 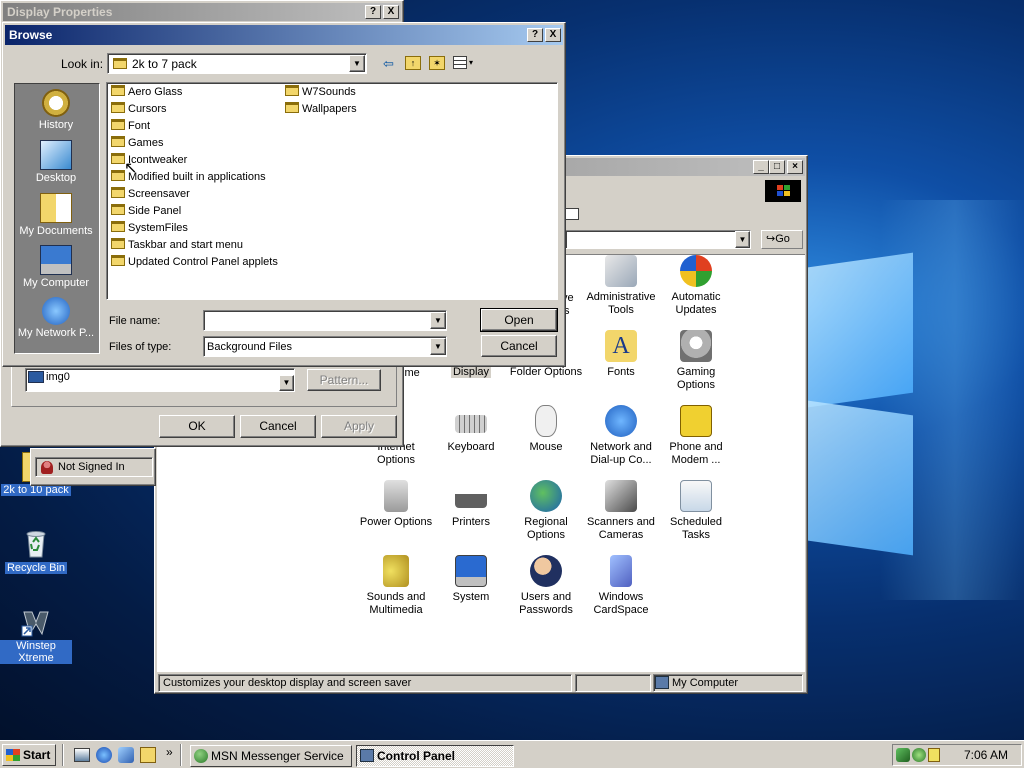 What do you see at coordinates (696, 286) in the screenshot?
I see `cp-automatic-updates: Automatic Updates` at bounding box center [696, 286].